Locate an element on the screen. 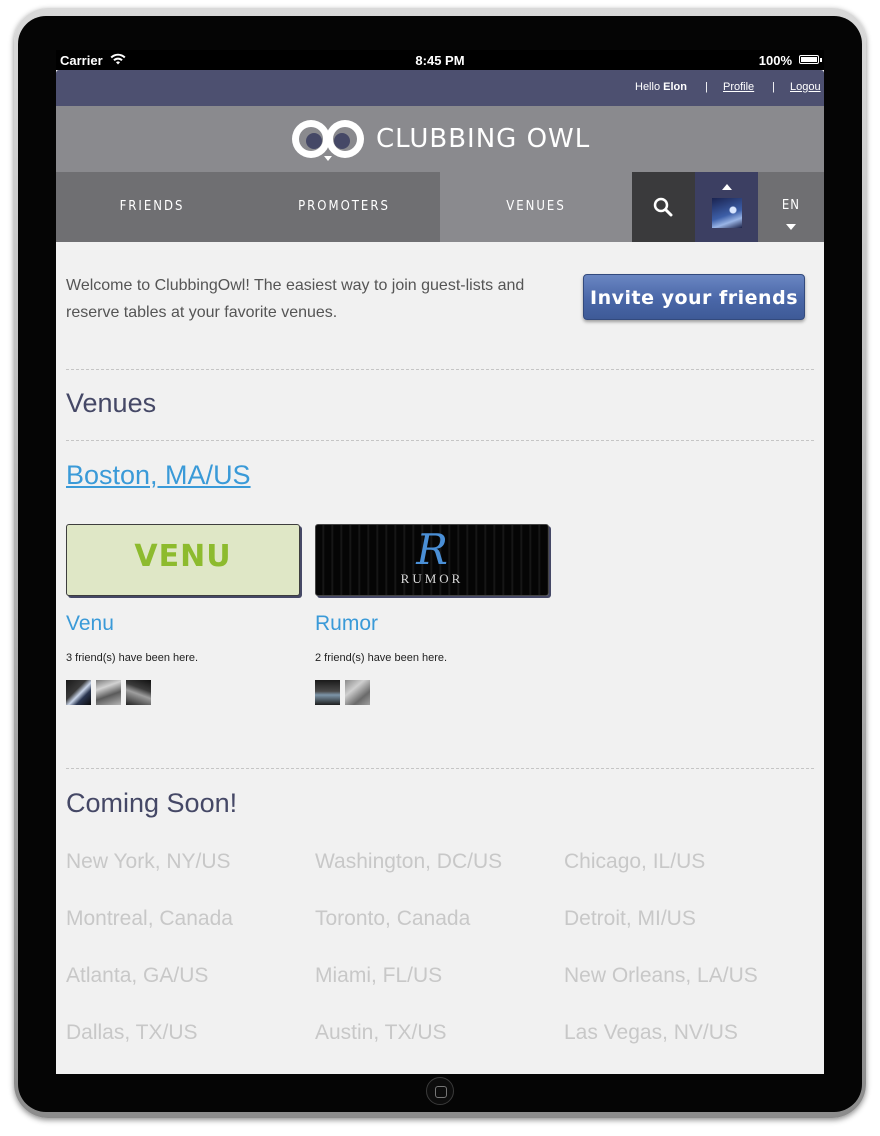 Image resolution: width=880 pixels, height=1136 pixels. venue-friends-count: 3 friend(s) have been here. is located at coordinates (132, 658).